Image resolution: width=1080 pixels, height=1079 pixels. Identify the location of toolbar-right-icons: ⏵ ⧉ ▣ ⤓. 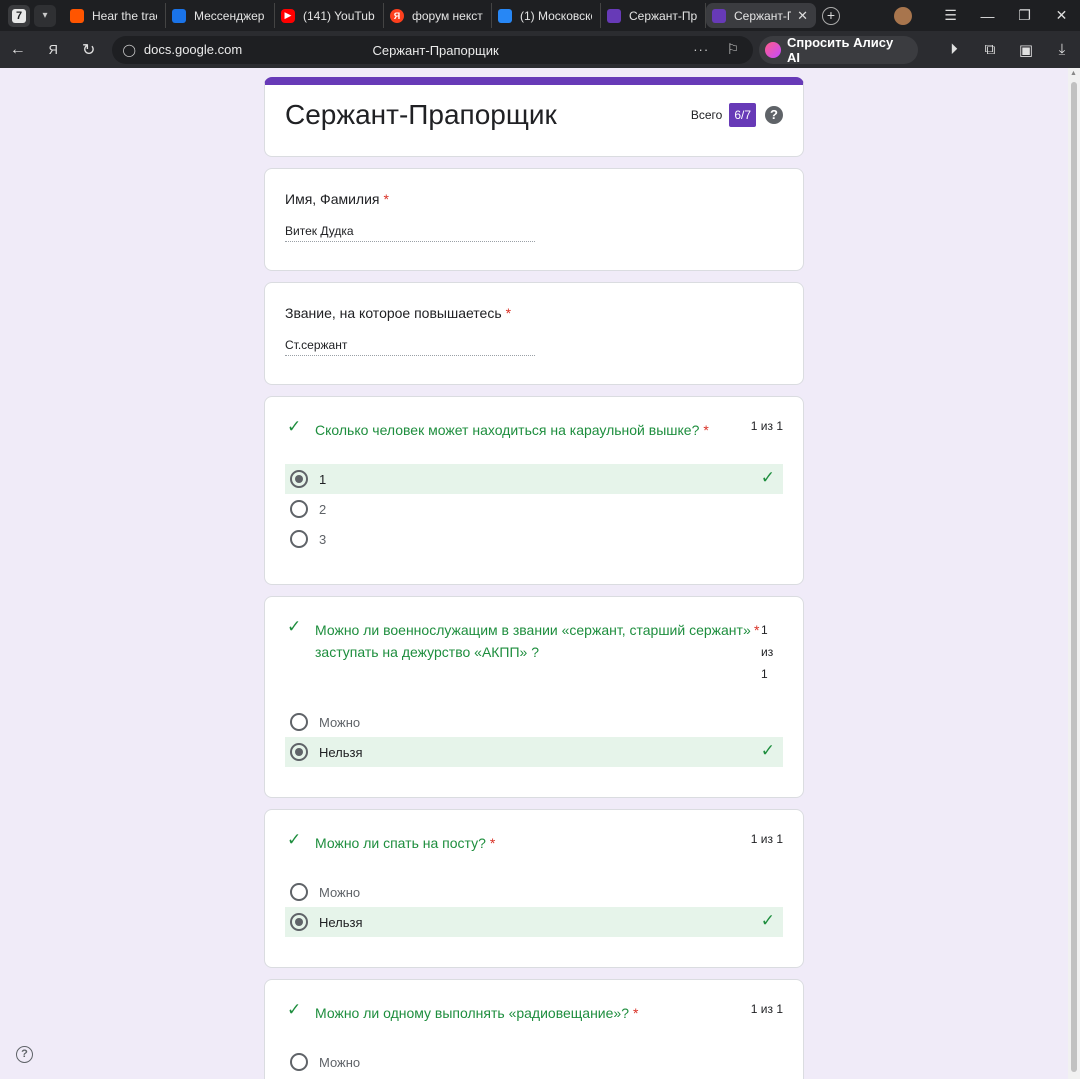
(1008, 50).